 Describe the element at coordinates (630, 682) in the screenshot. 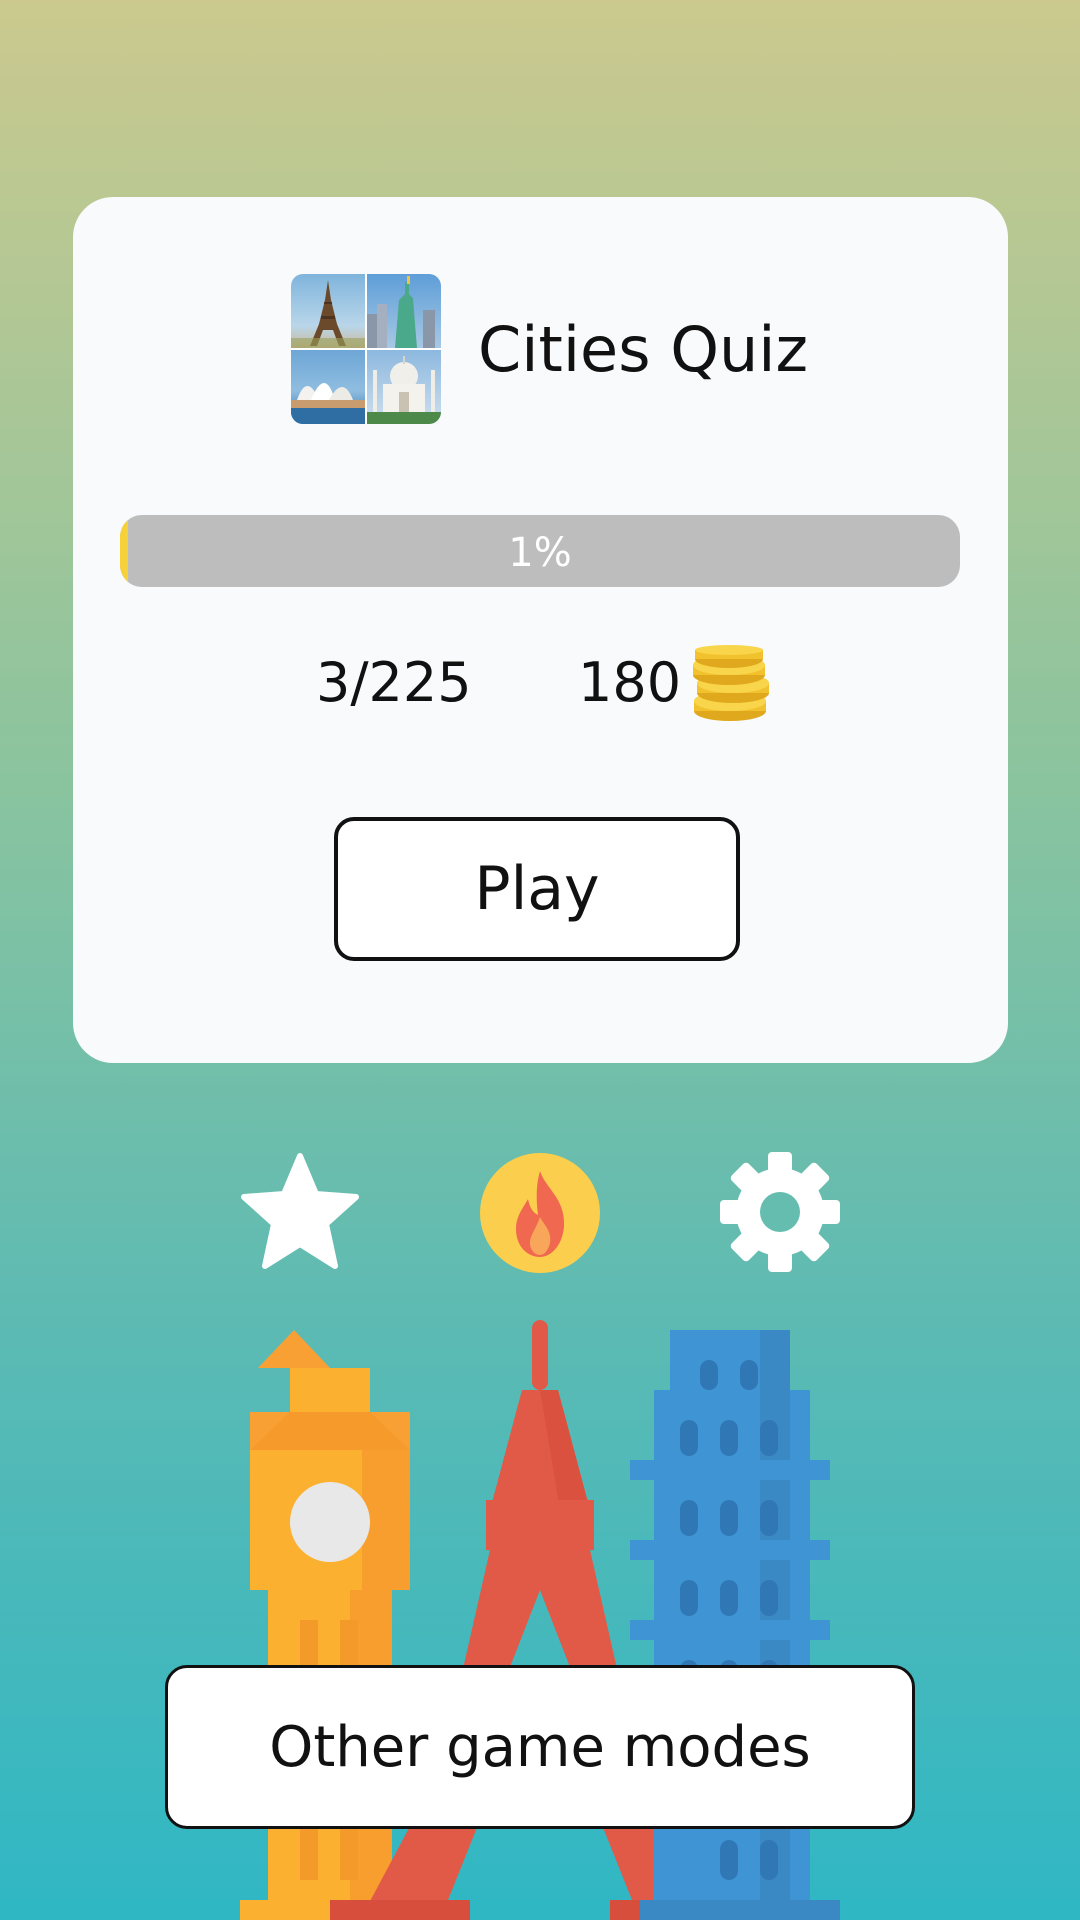

I see `coins-count: 180` at that location.